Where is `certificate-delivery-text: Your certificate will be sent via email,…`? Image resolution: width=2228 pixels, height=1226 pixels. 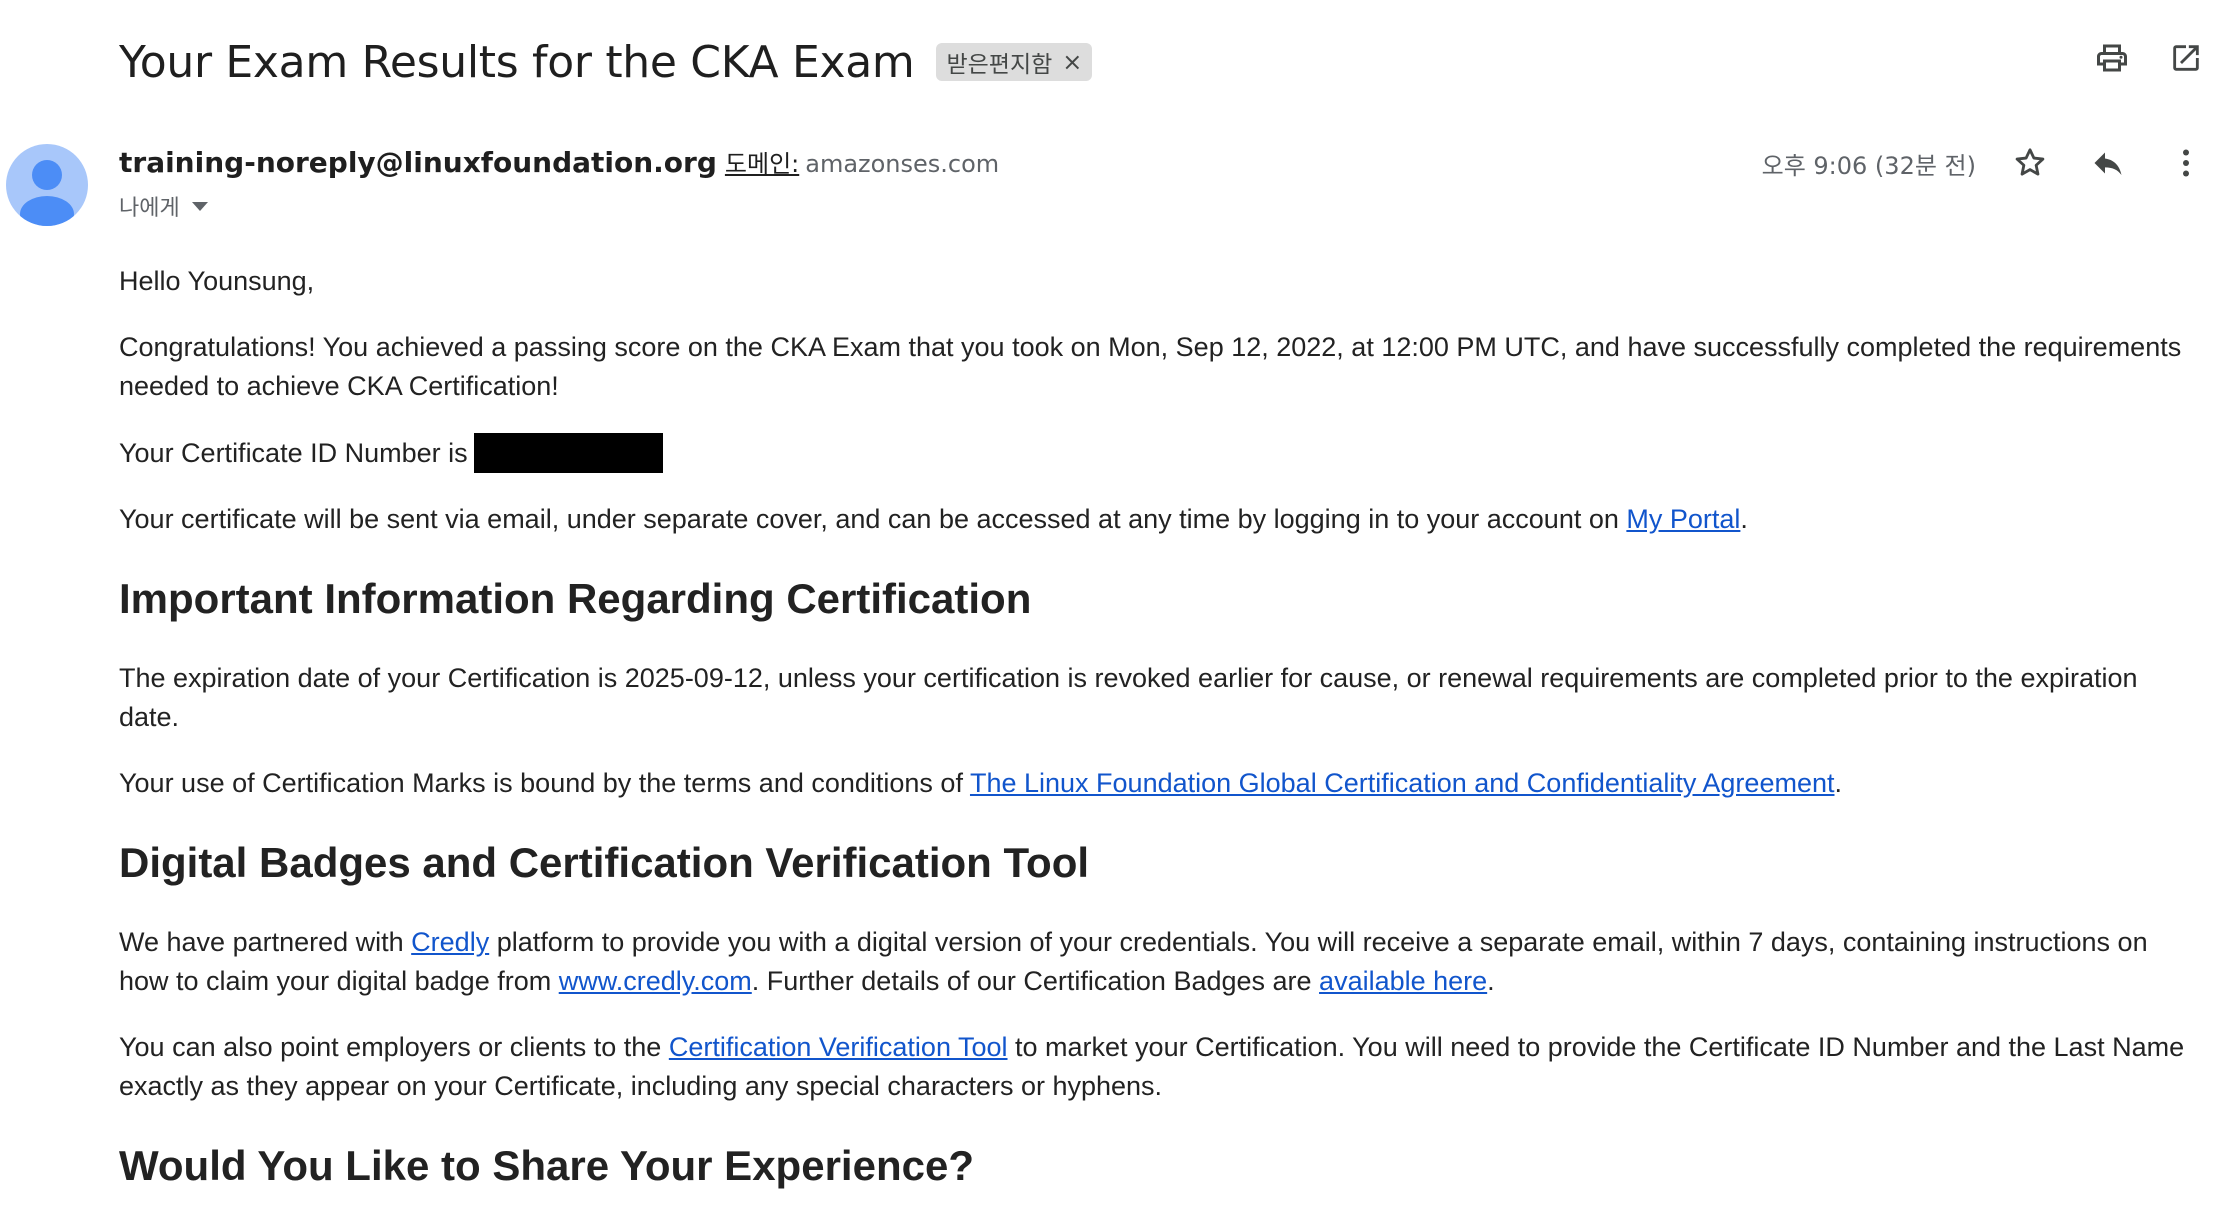
certificate-delivery-text: Your certificate will be sent via email,… is located at coordinates (873, 519).